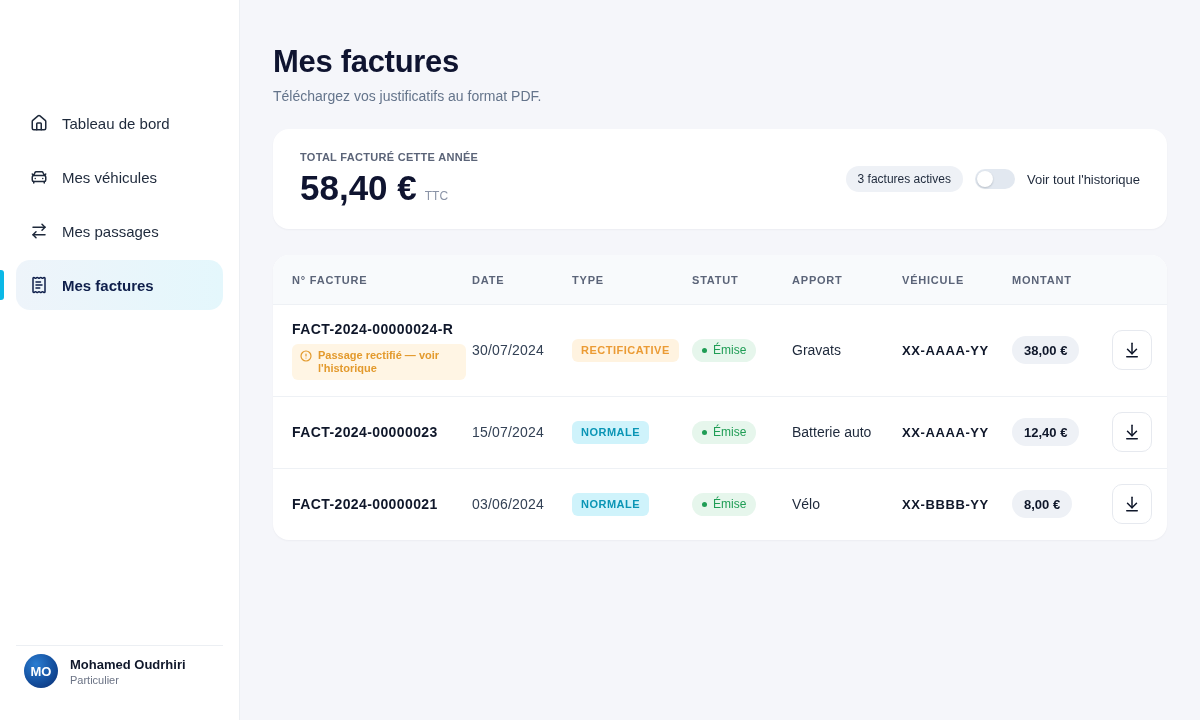 Image resolution: width=1200 pixels, height=720 pixels. Describe the element at coordinates (365, 432) in the screenshot. I see `invoice-number: FACT-2024-00000023` at that location.